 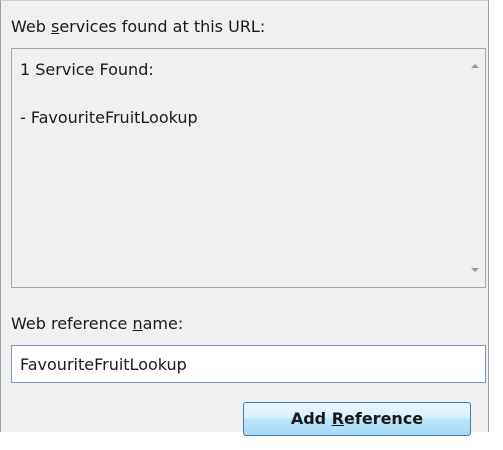 I want to click on scroll-down-arrow-icon, so click(x=475, y=270).